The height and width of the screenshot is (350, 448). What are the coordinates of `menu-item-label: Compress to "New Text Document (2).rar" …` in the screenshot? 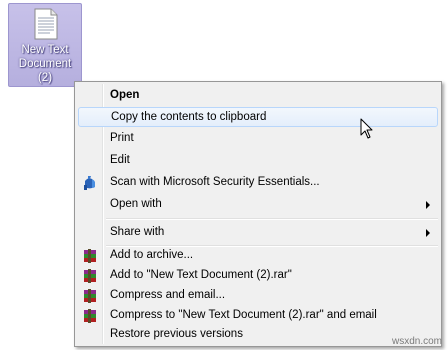 It's located at (243, 315).